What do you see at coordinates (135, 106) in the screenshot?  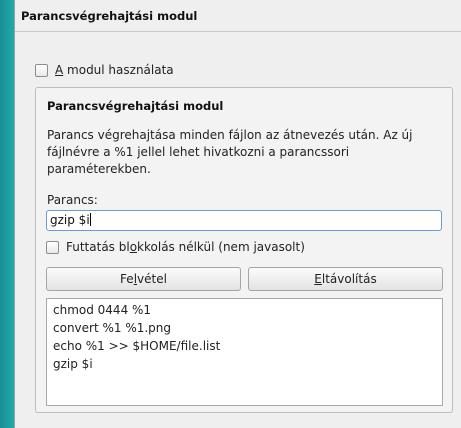 I see `group-title: Parancsvégrehajtási modul` at bounding box center [135, 106].